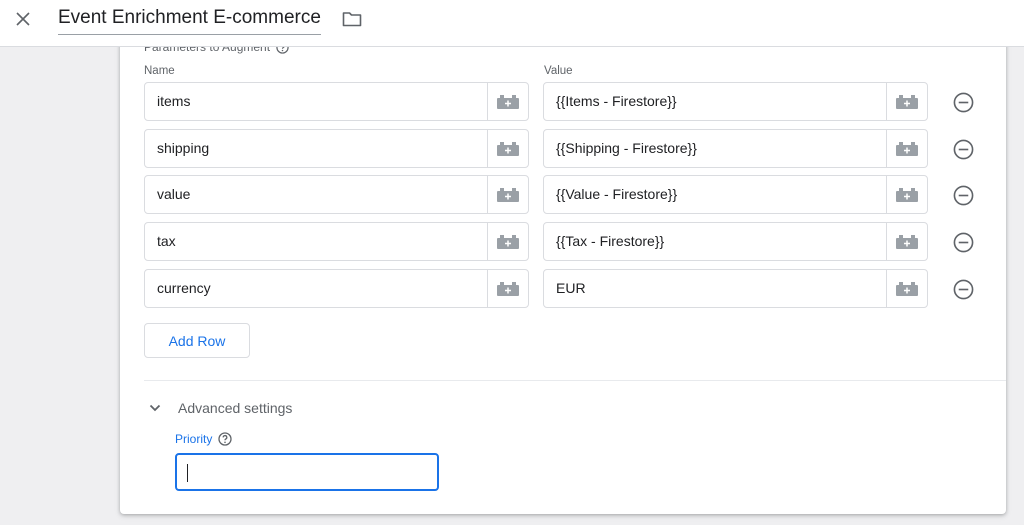 This screenshot has height=525, width=1024. I want to click on param-value-field: EUR, so click(735, 288).